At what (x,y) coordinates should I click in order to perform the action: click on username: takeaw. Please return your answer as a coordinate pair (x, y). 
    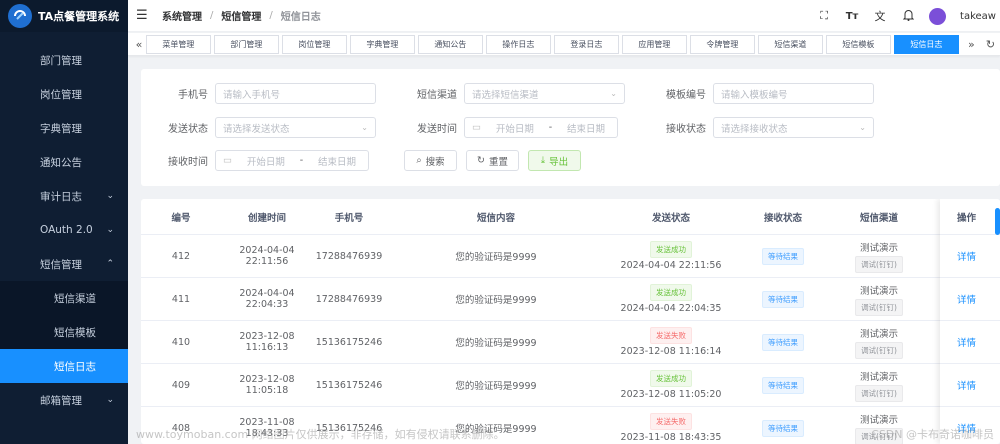
    Looking at the image, I should click on (978, 16).